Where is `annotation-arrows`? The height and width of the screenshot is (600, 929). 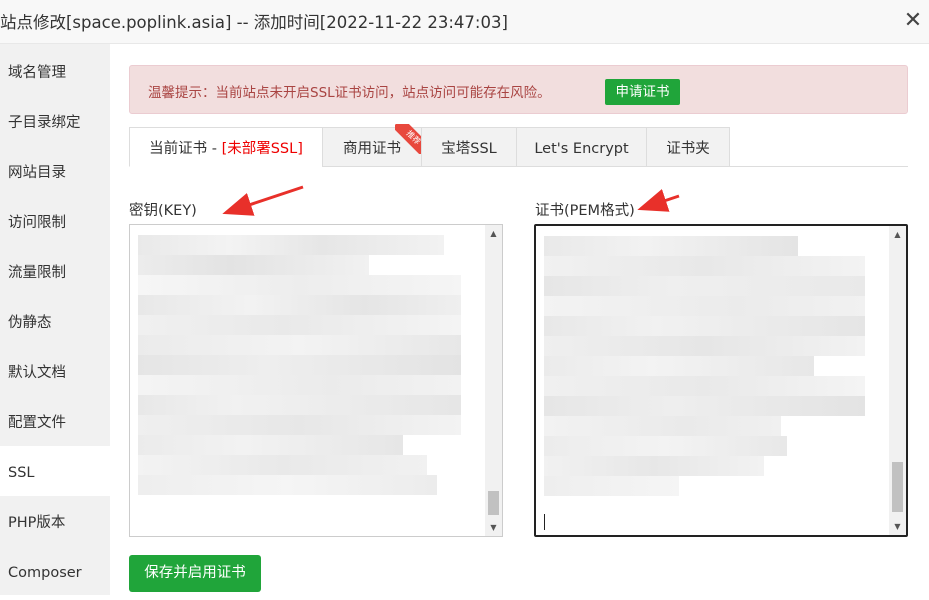 annotation-arrows is located at coordinates (451, 200).